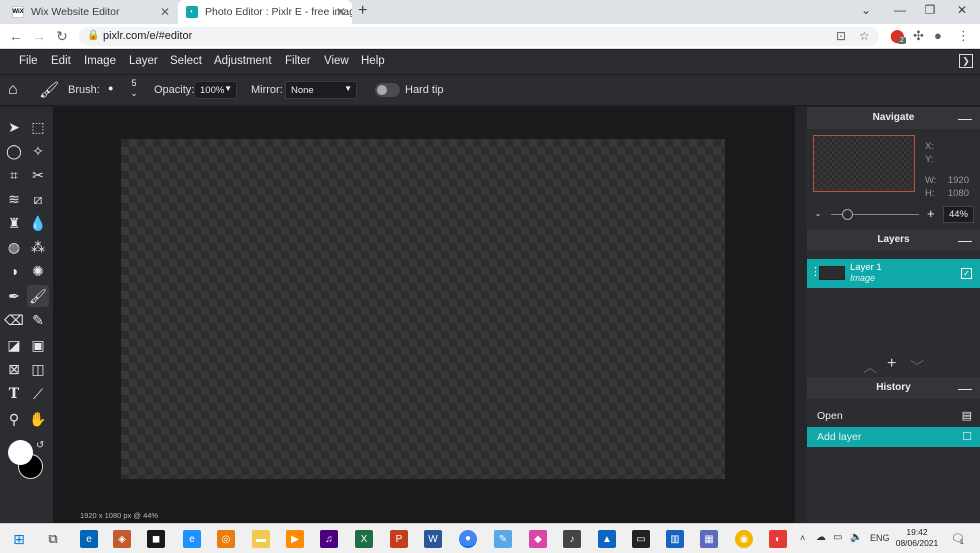  What do you see at coordinates (538, 539) in the screenshot?
I see `app-icon: ◆` at bounding box center [538, 539].